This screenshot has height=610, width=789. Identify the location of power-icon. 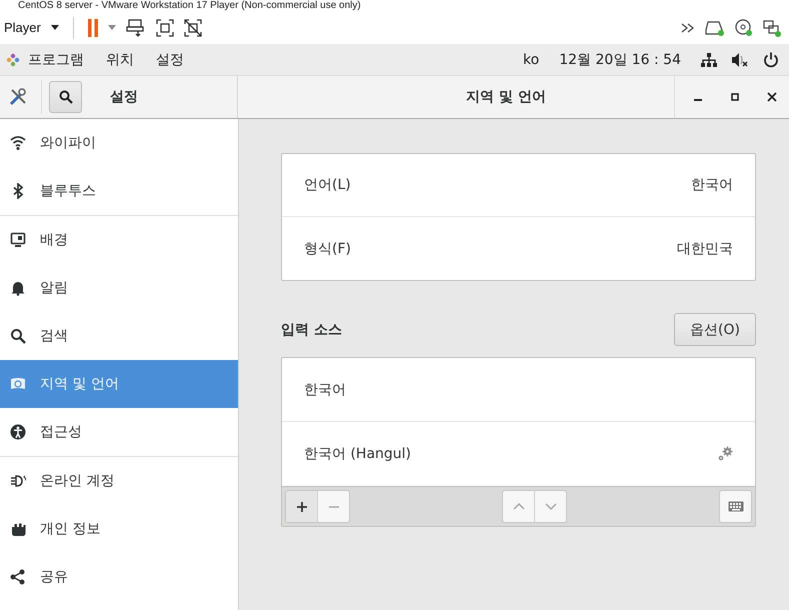
(771, 60).